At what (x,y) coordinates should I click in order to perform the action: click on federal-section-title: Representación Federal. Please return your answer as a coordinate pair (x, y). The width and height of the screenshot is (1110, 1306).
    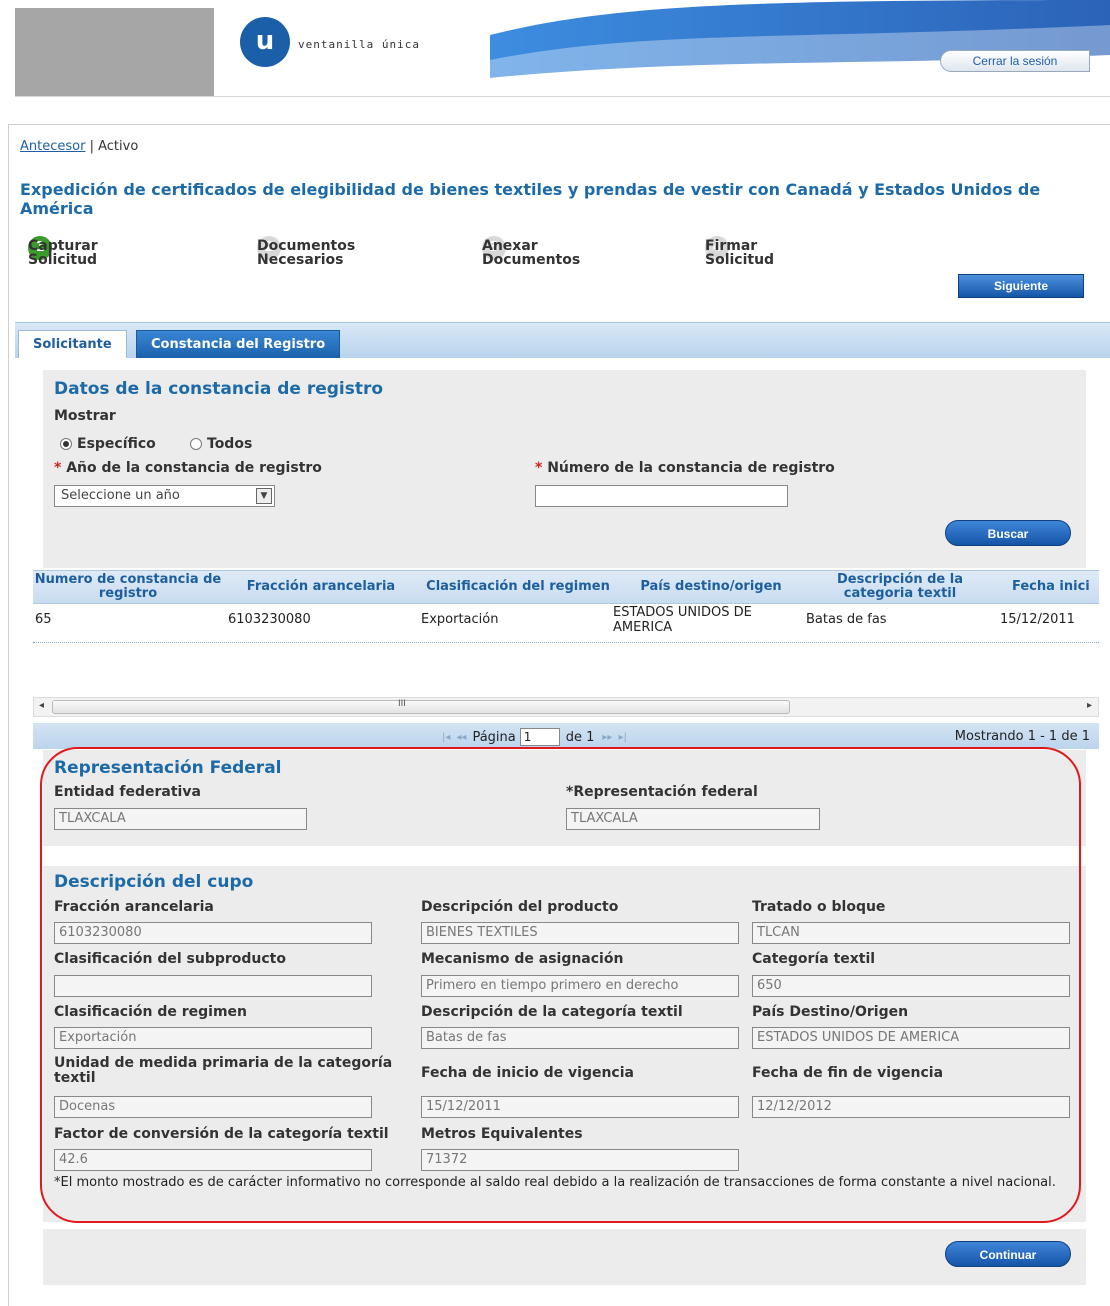
    Looking at the image, I should click on (168, 768).